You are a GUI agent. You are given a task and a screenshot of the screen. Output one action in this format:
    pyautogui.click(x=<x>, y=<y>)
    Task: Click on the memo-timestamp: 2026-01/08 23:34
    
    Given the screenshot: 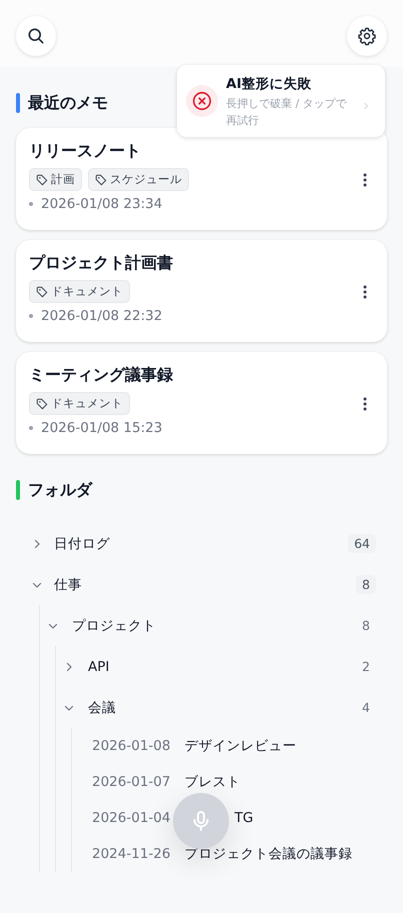 What is the action you would take?
    pyautogui.click(x=101, y=204)
    